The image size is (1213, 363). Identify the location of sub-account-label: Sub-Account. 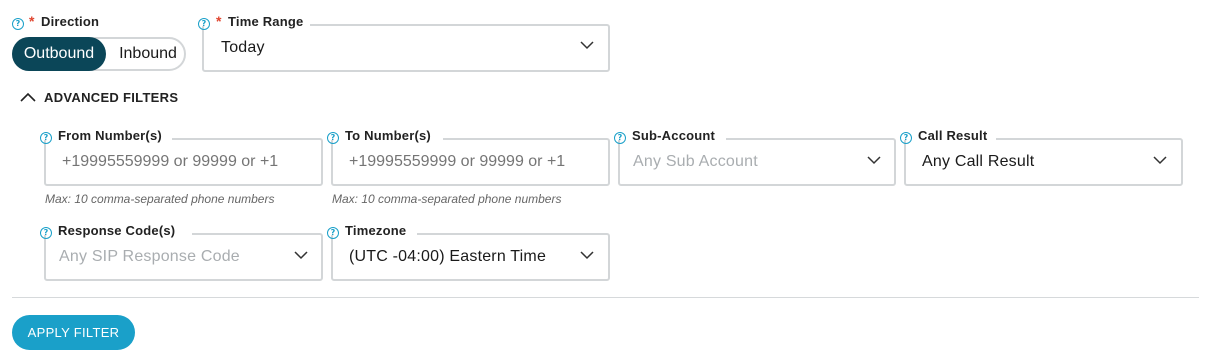
(674, 135).